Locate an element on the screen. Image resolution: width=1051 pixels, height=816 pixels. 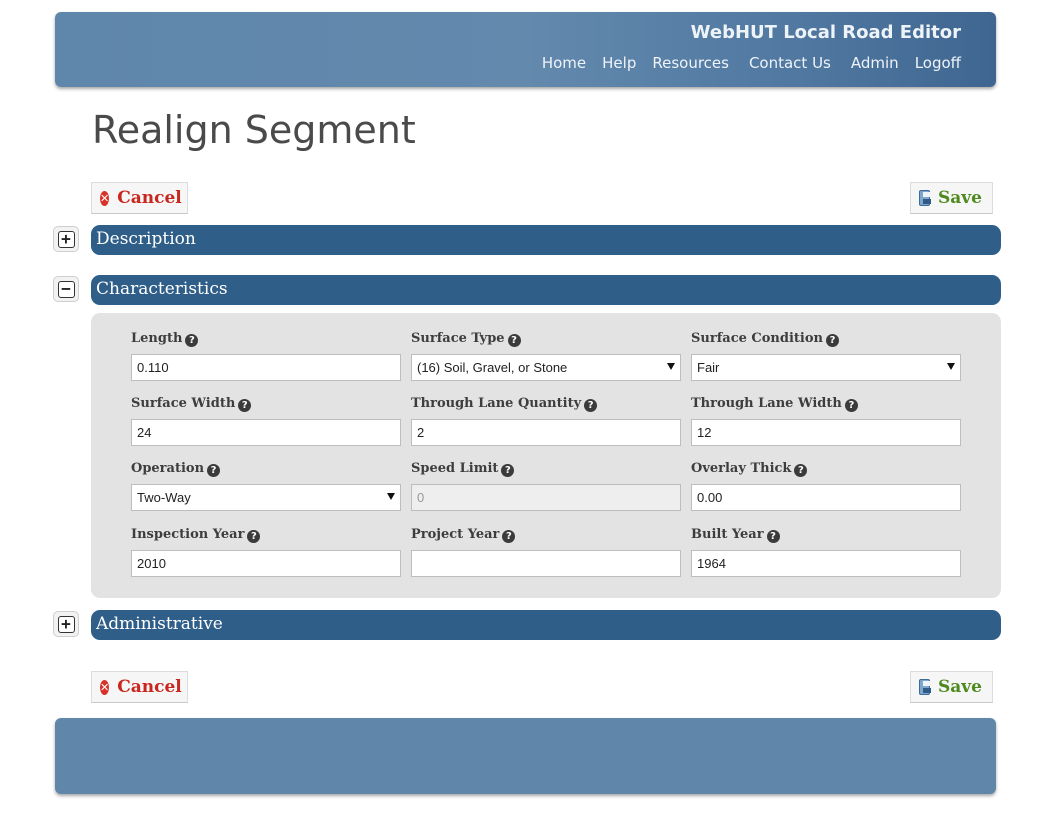
field-built-year: Built Year? 1964 is located at coordinates (826, 551).